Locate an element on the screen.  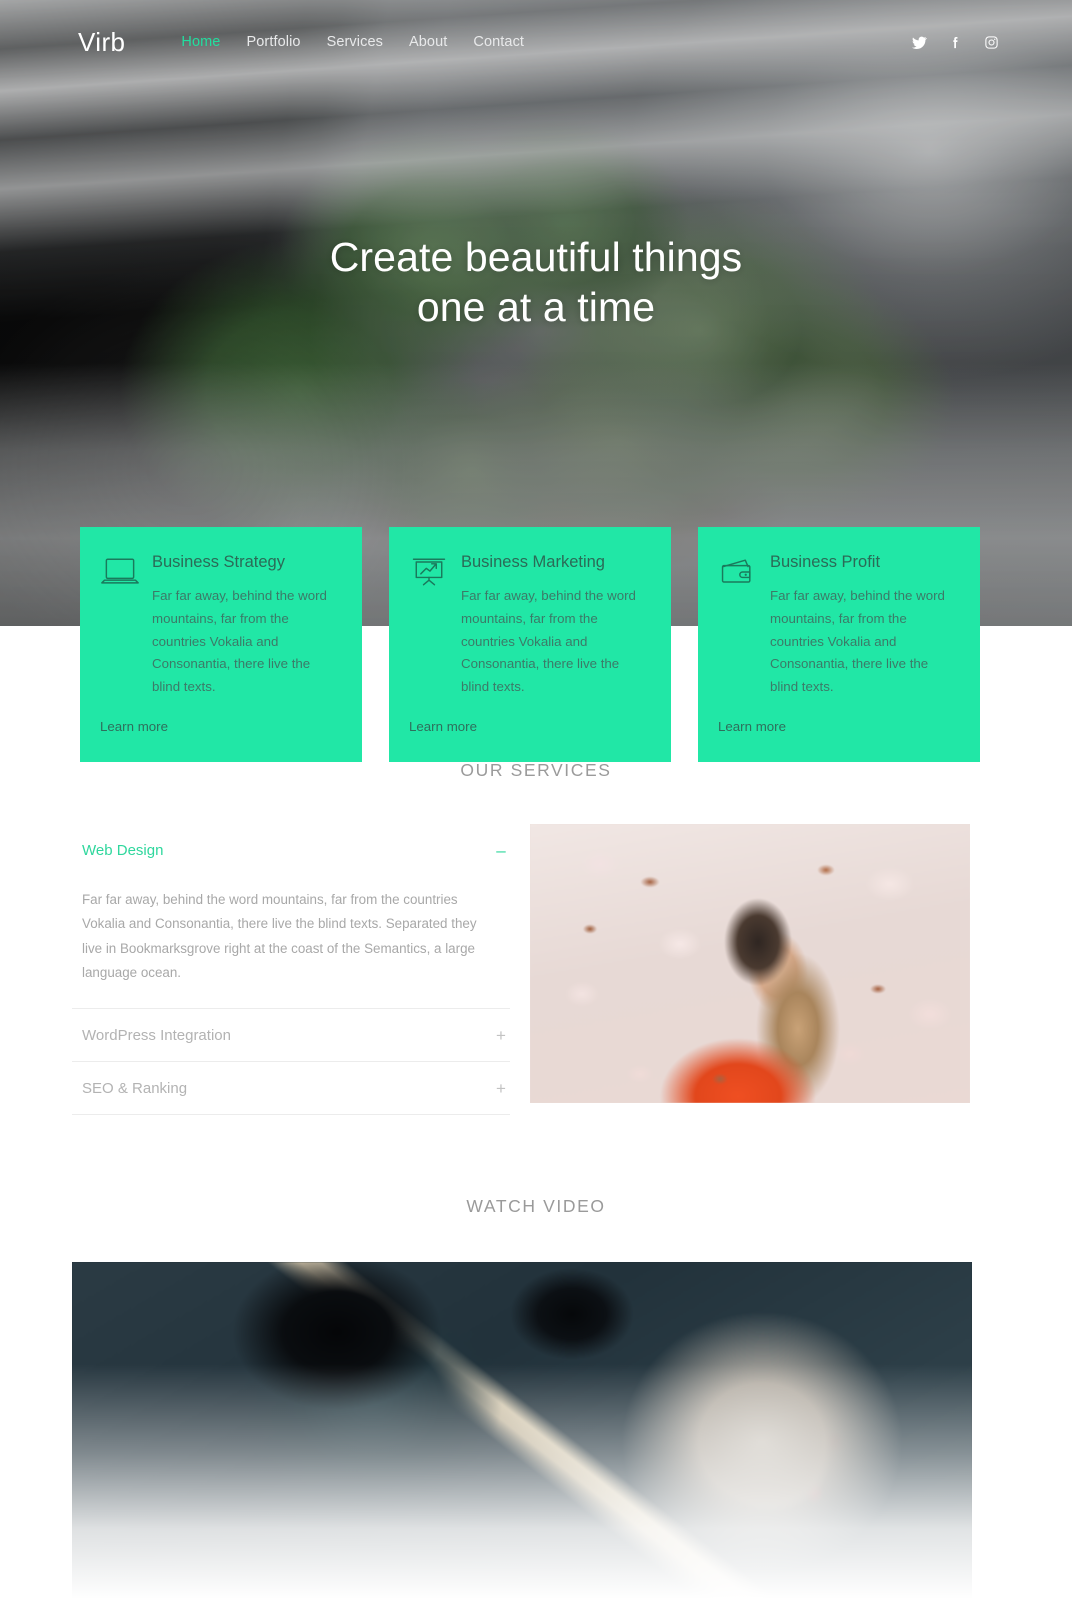
presentation-chart-icon is located at coordinates (435, 573).